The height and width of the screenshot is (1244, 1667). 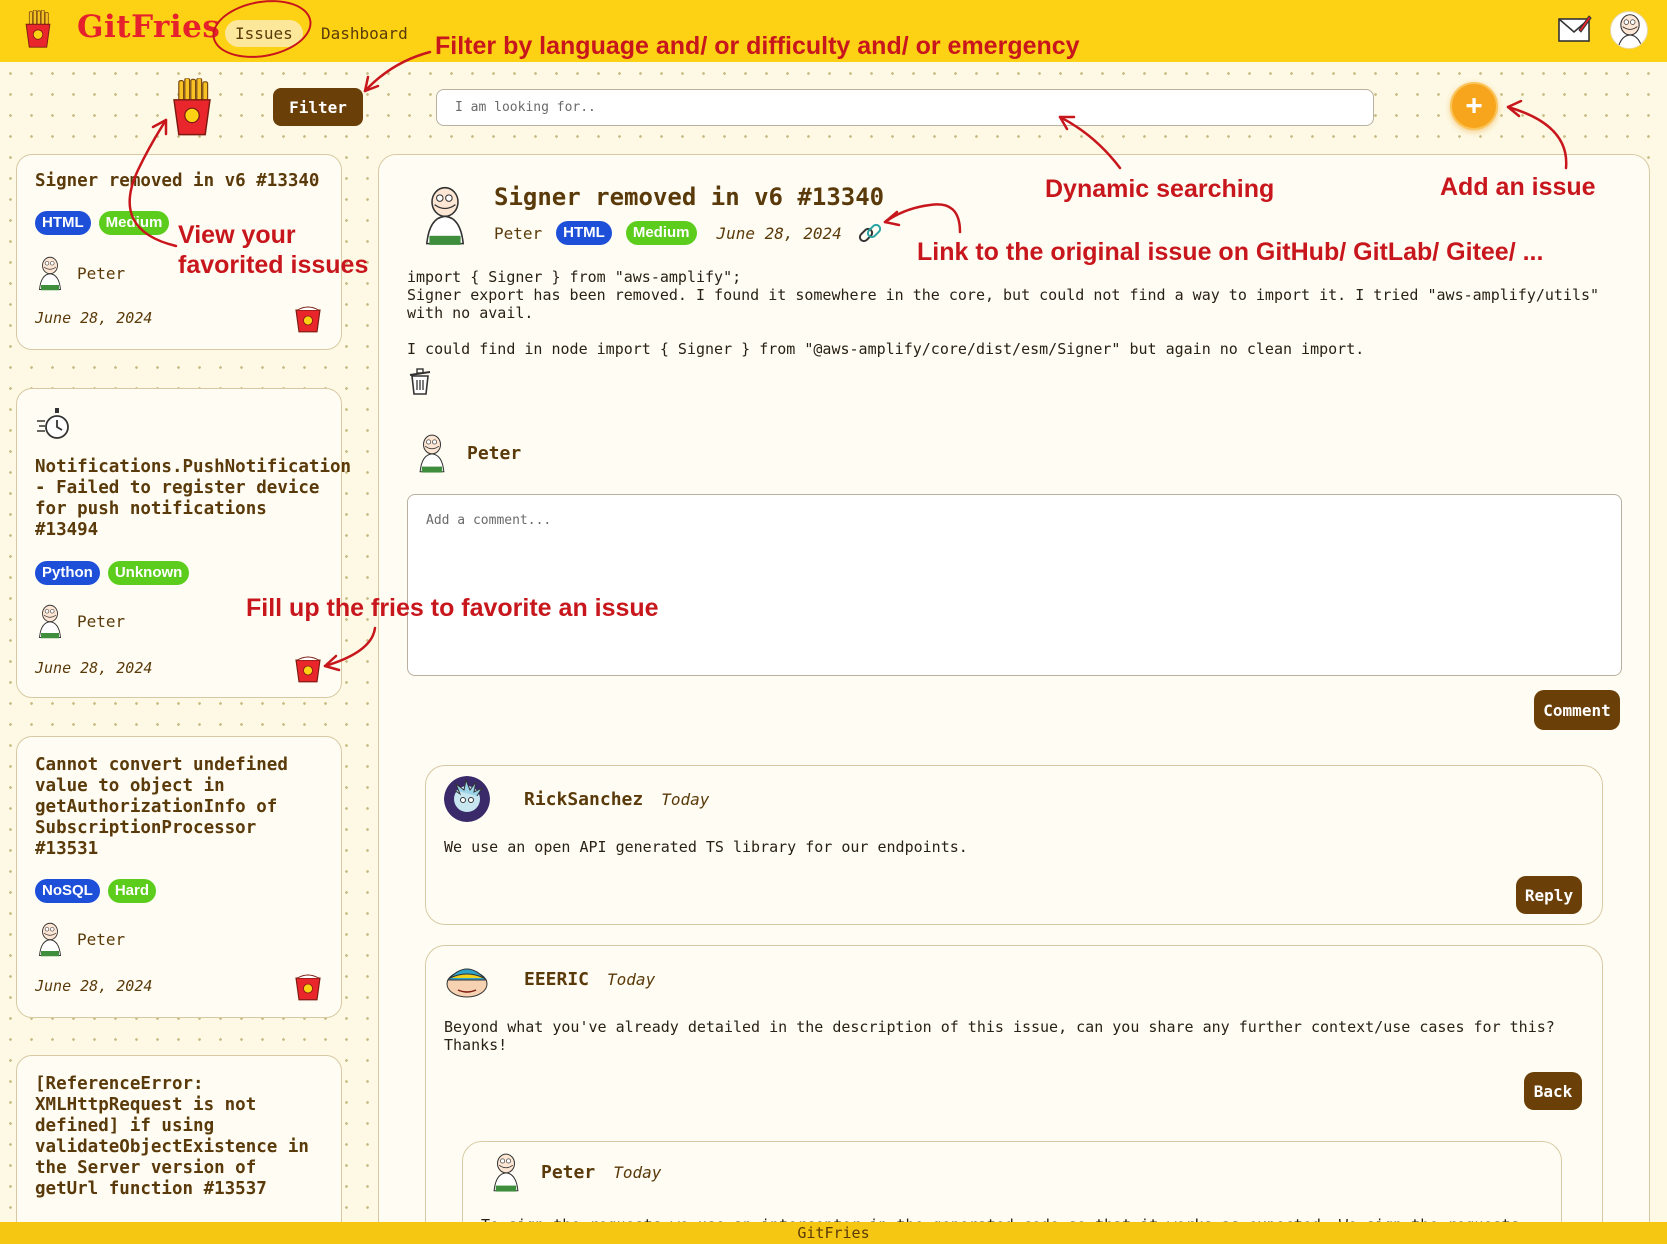 I want to click on app-logo-text: GitFries, so click(x=148, y=27).